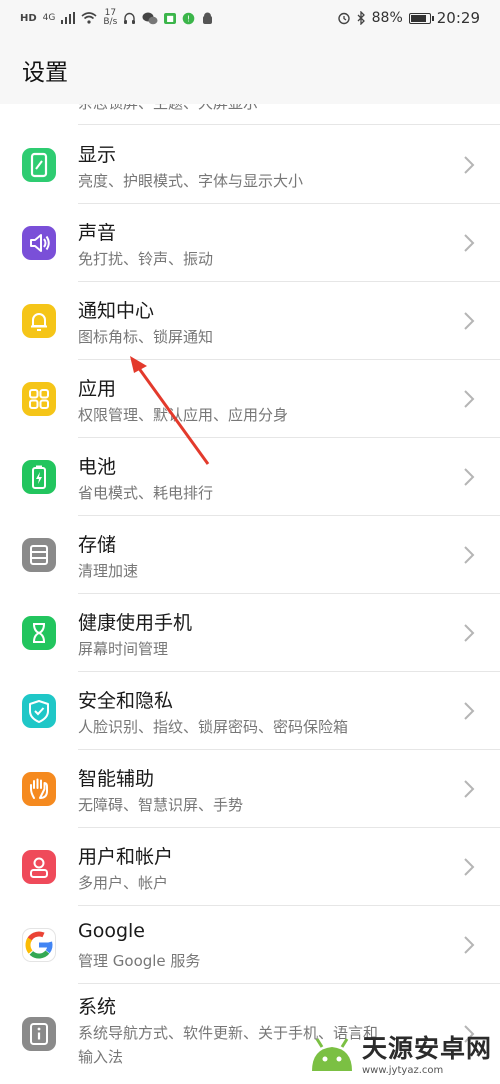 The image size is (500, 1084). Describe the element at coordinates (39, 633) in the screenshot. I see `hourglass-icon` at that location.